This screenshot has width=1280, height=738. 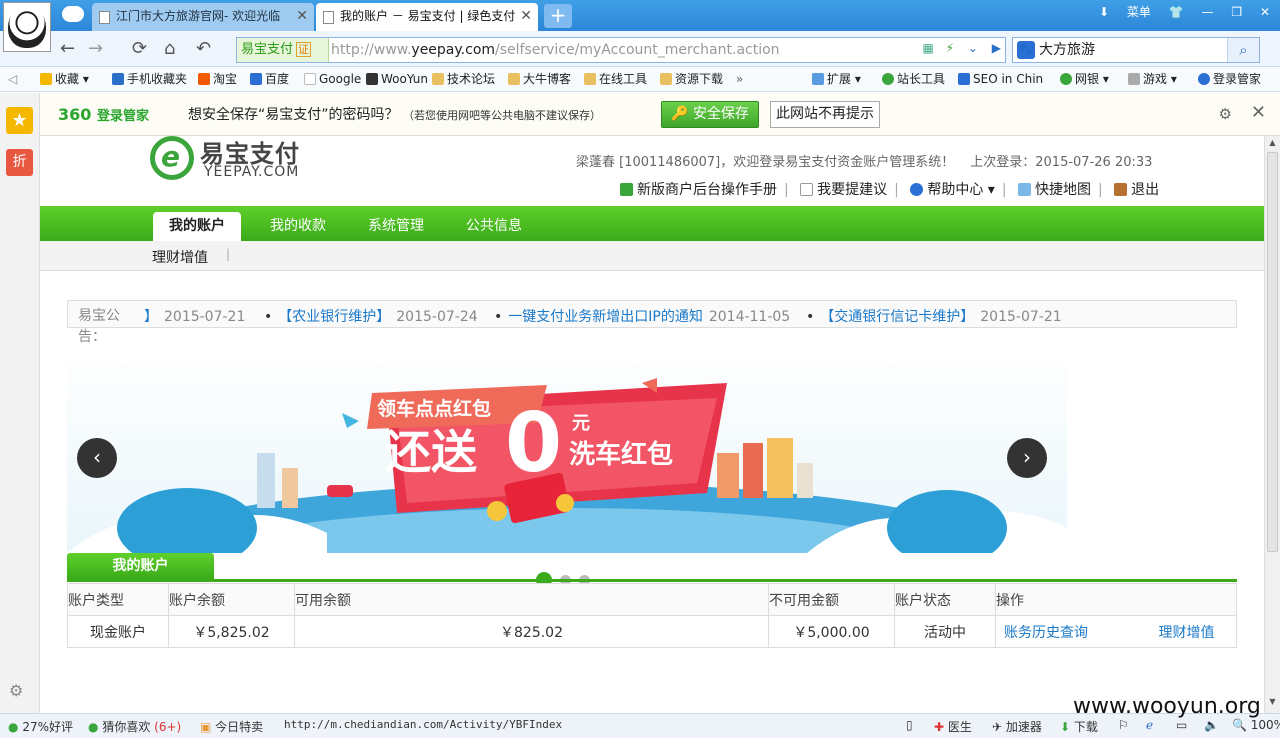 What do you see at coordinates (1067, 50) in the screenshot?
I see `search-query: 大方旅游` at bounding box center [1067, 50].